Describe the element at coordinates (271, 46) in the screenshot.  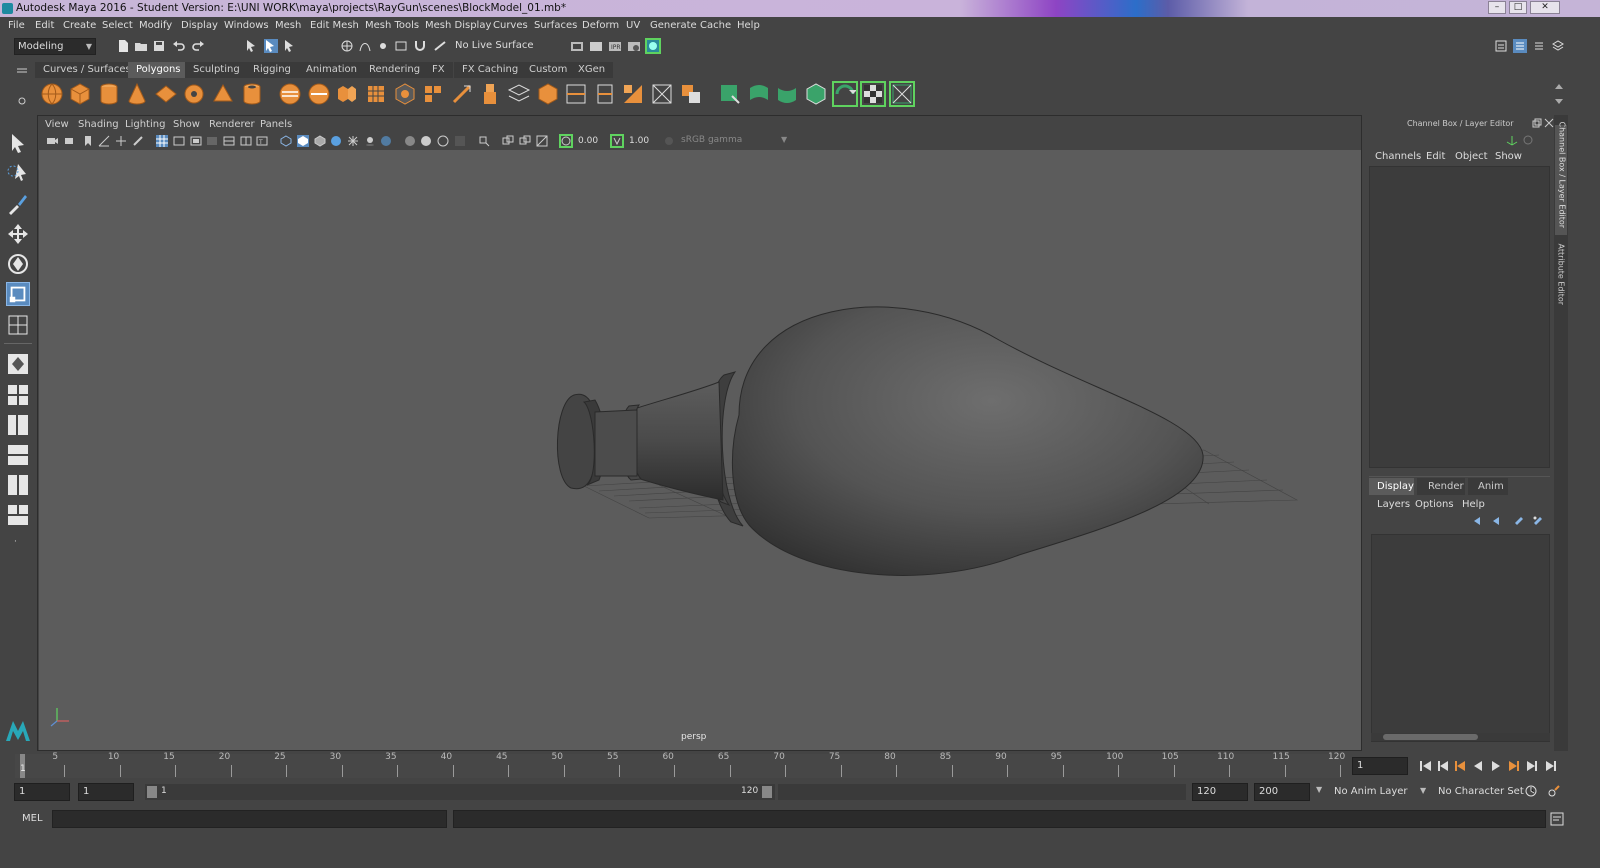
I see `select-object-icon` at that location.